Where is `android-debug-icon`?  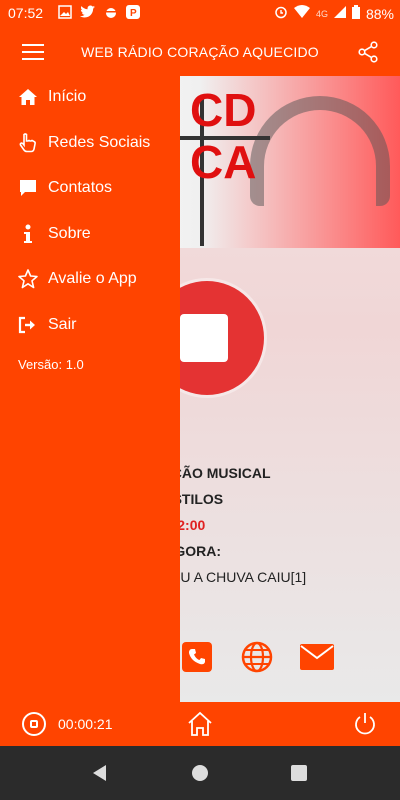 android-debug-icon is located at coordinates (111, 13).